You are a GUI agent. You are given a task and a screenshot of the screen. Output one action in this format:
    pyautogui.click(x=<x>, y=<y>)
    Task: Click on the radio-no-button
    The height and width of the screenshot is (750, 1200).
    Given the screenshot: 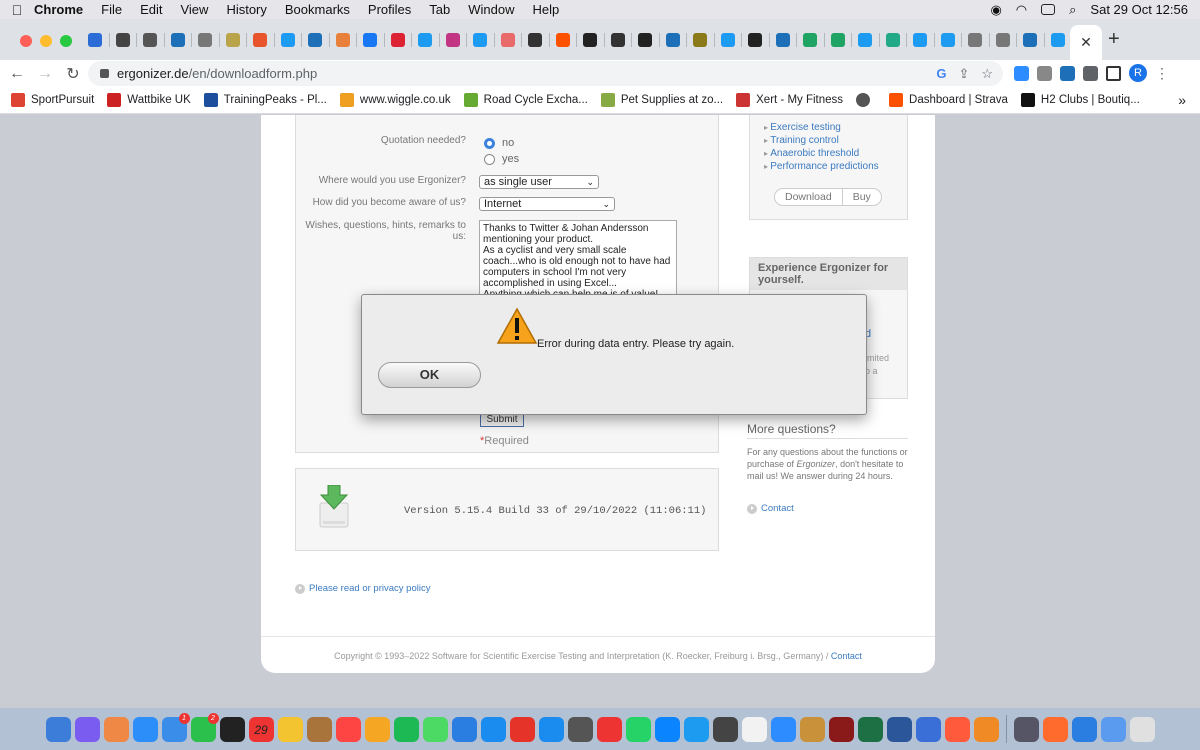 What is the action you would take?
    pyautogui.click(x=489, y=143)
    